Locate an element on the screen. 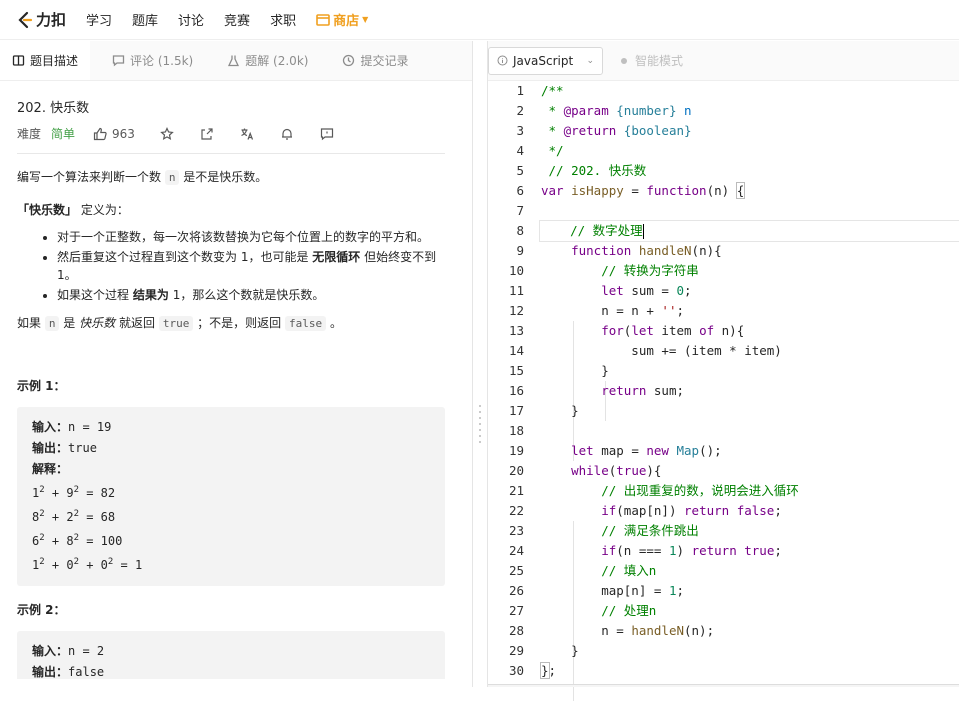  editor-toolbar: JavaScript ⌄ 智能模式 is located at coordinates (723, 61).